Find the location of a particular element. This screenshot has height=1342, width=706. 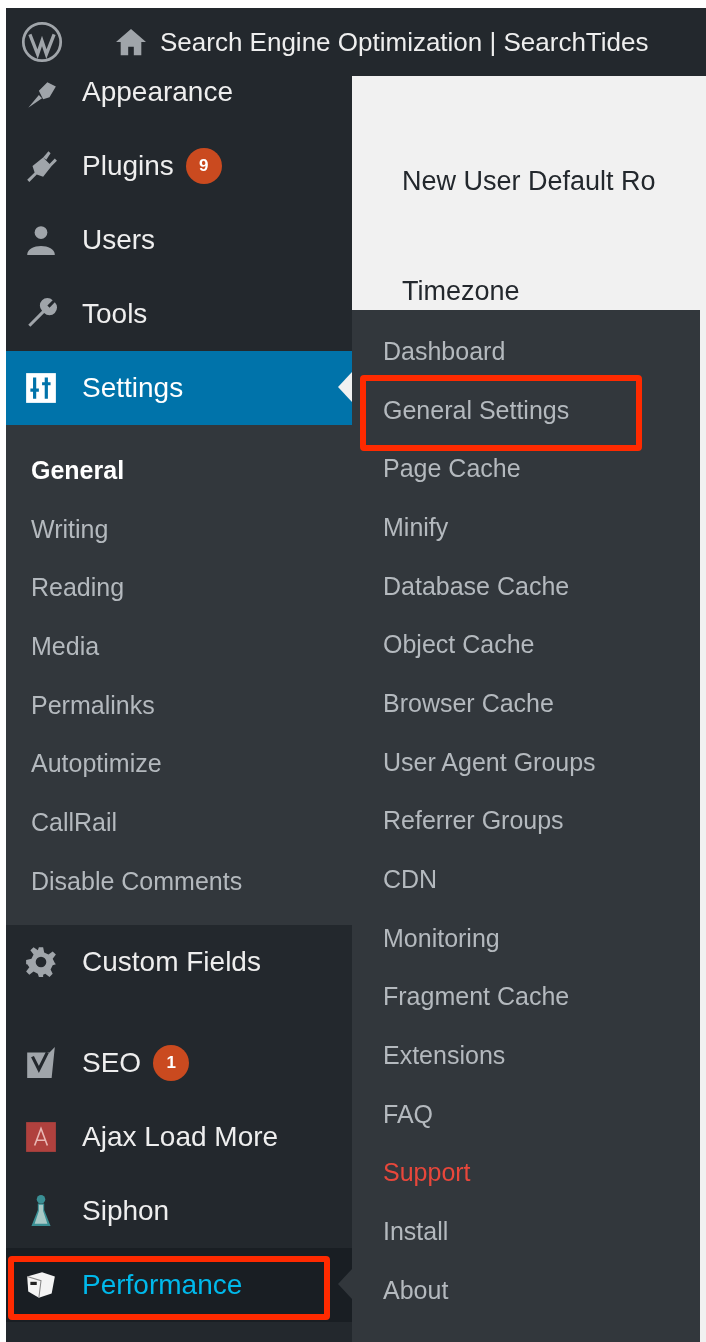

submenu-item: Media is located at coordinates (179, 646).